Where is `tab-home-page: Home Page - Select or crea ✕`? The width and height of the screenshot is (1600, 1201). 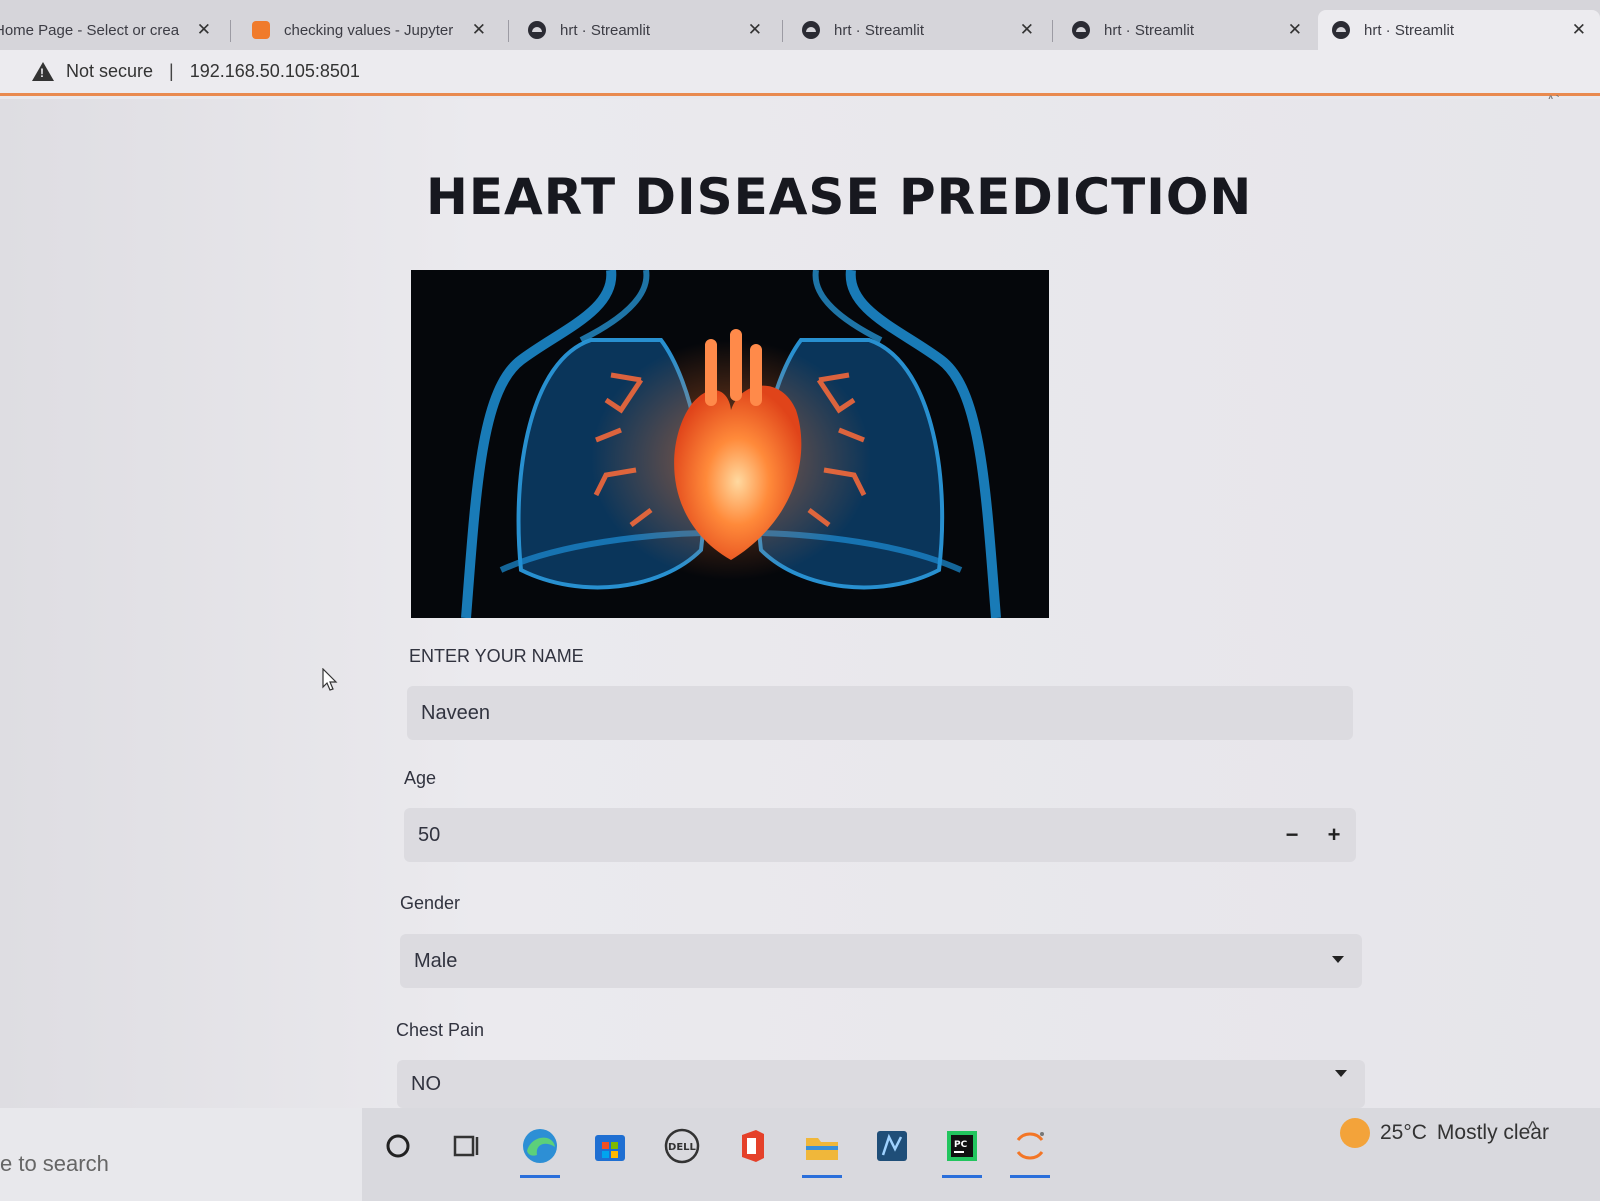 tab-home-page: Home Page - Select or crea ✕ is located at coordinates (112, 30).